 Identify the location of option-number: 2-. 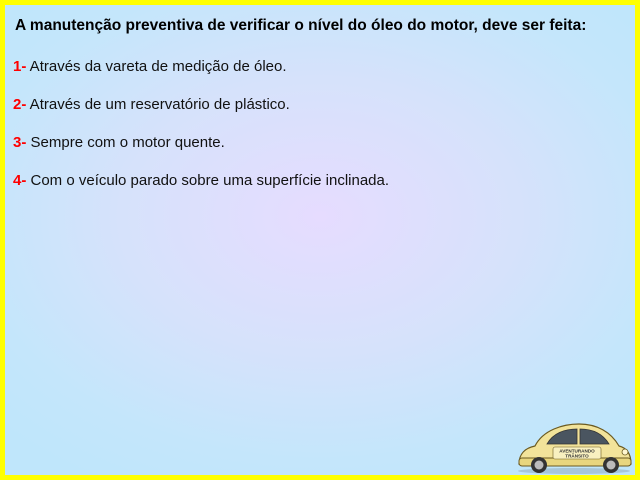
(20, 104).